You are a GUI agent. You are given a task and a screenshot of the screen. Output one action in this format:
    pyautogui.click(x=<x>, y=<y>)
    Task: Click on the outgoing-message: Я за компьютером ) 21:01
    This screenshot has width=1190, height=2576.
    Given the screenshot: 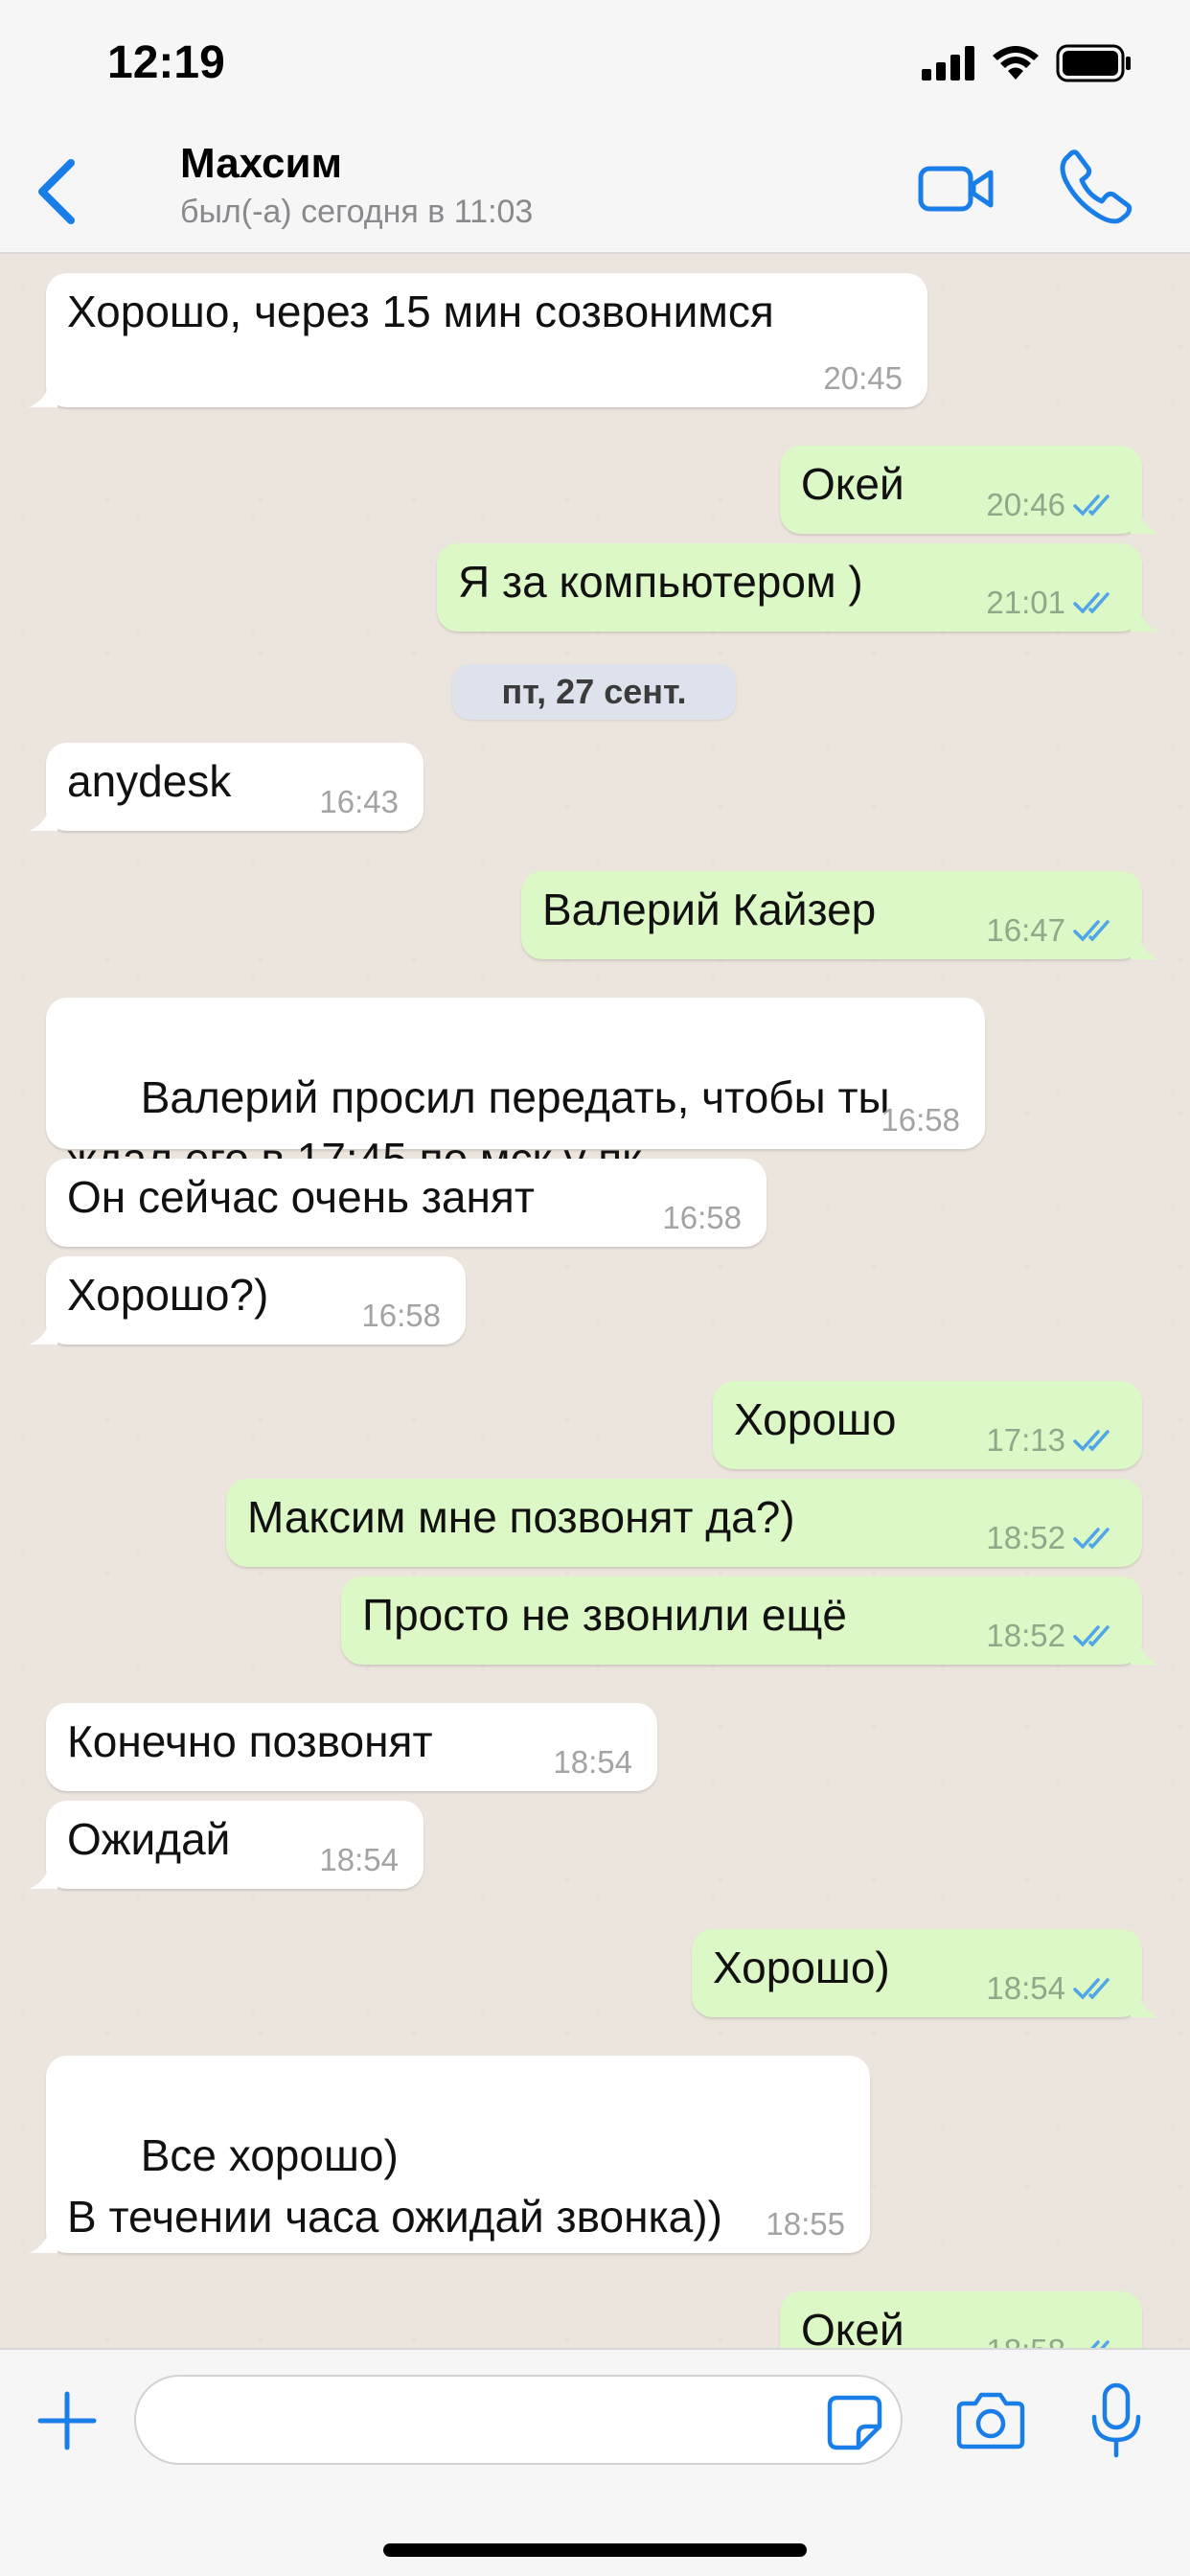 What is the action you would take?
    pyautogui.click(x=798, y=587)
    